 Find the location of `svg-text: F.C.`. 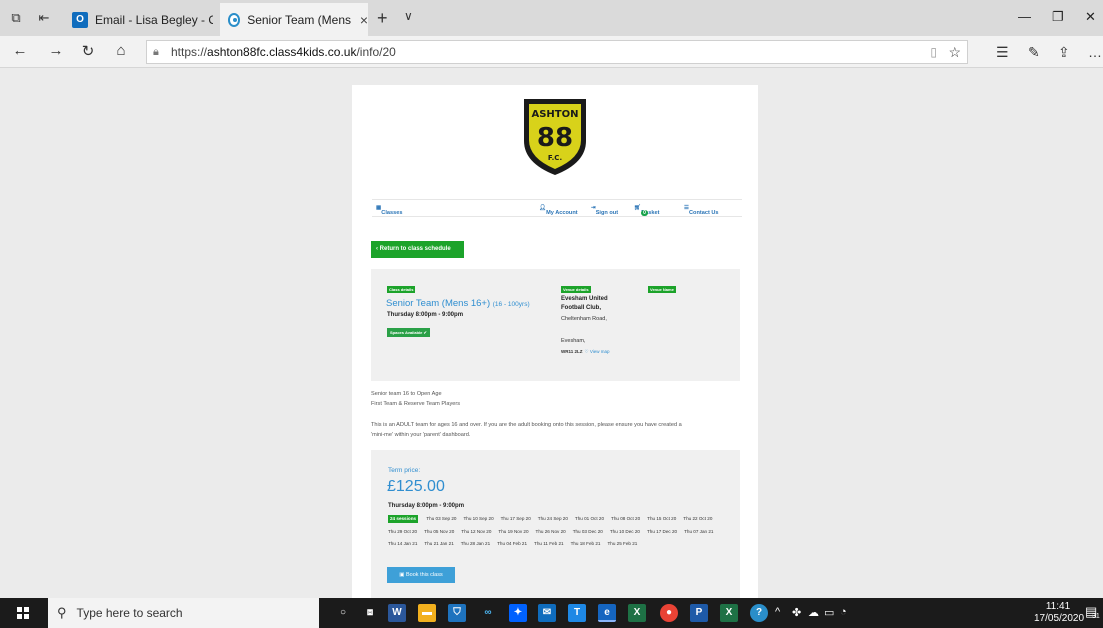

svg-text: F.C. is located at coordinates (555, 158).